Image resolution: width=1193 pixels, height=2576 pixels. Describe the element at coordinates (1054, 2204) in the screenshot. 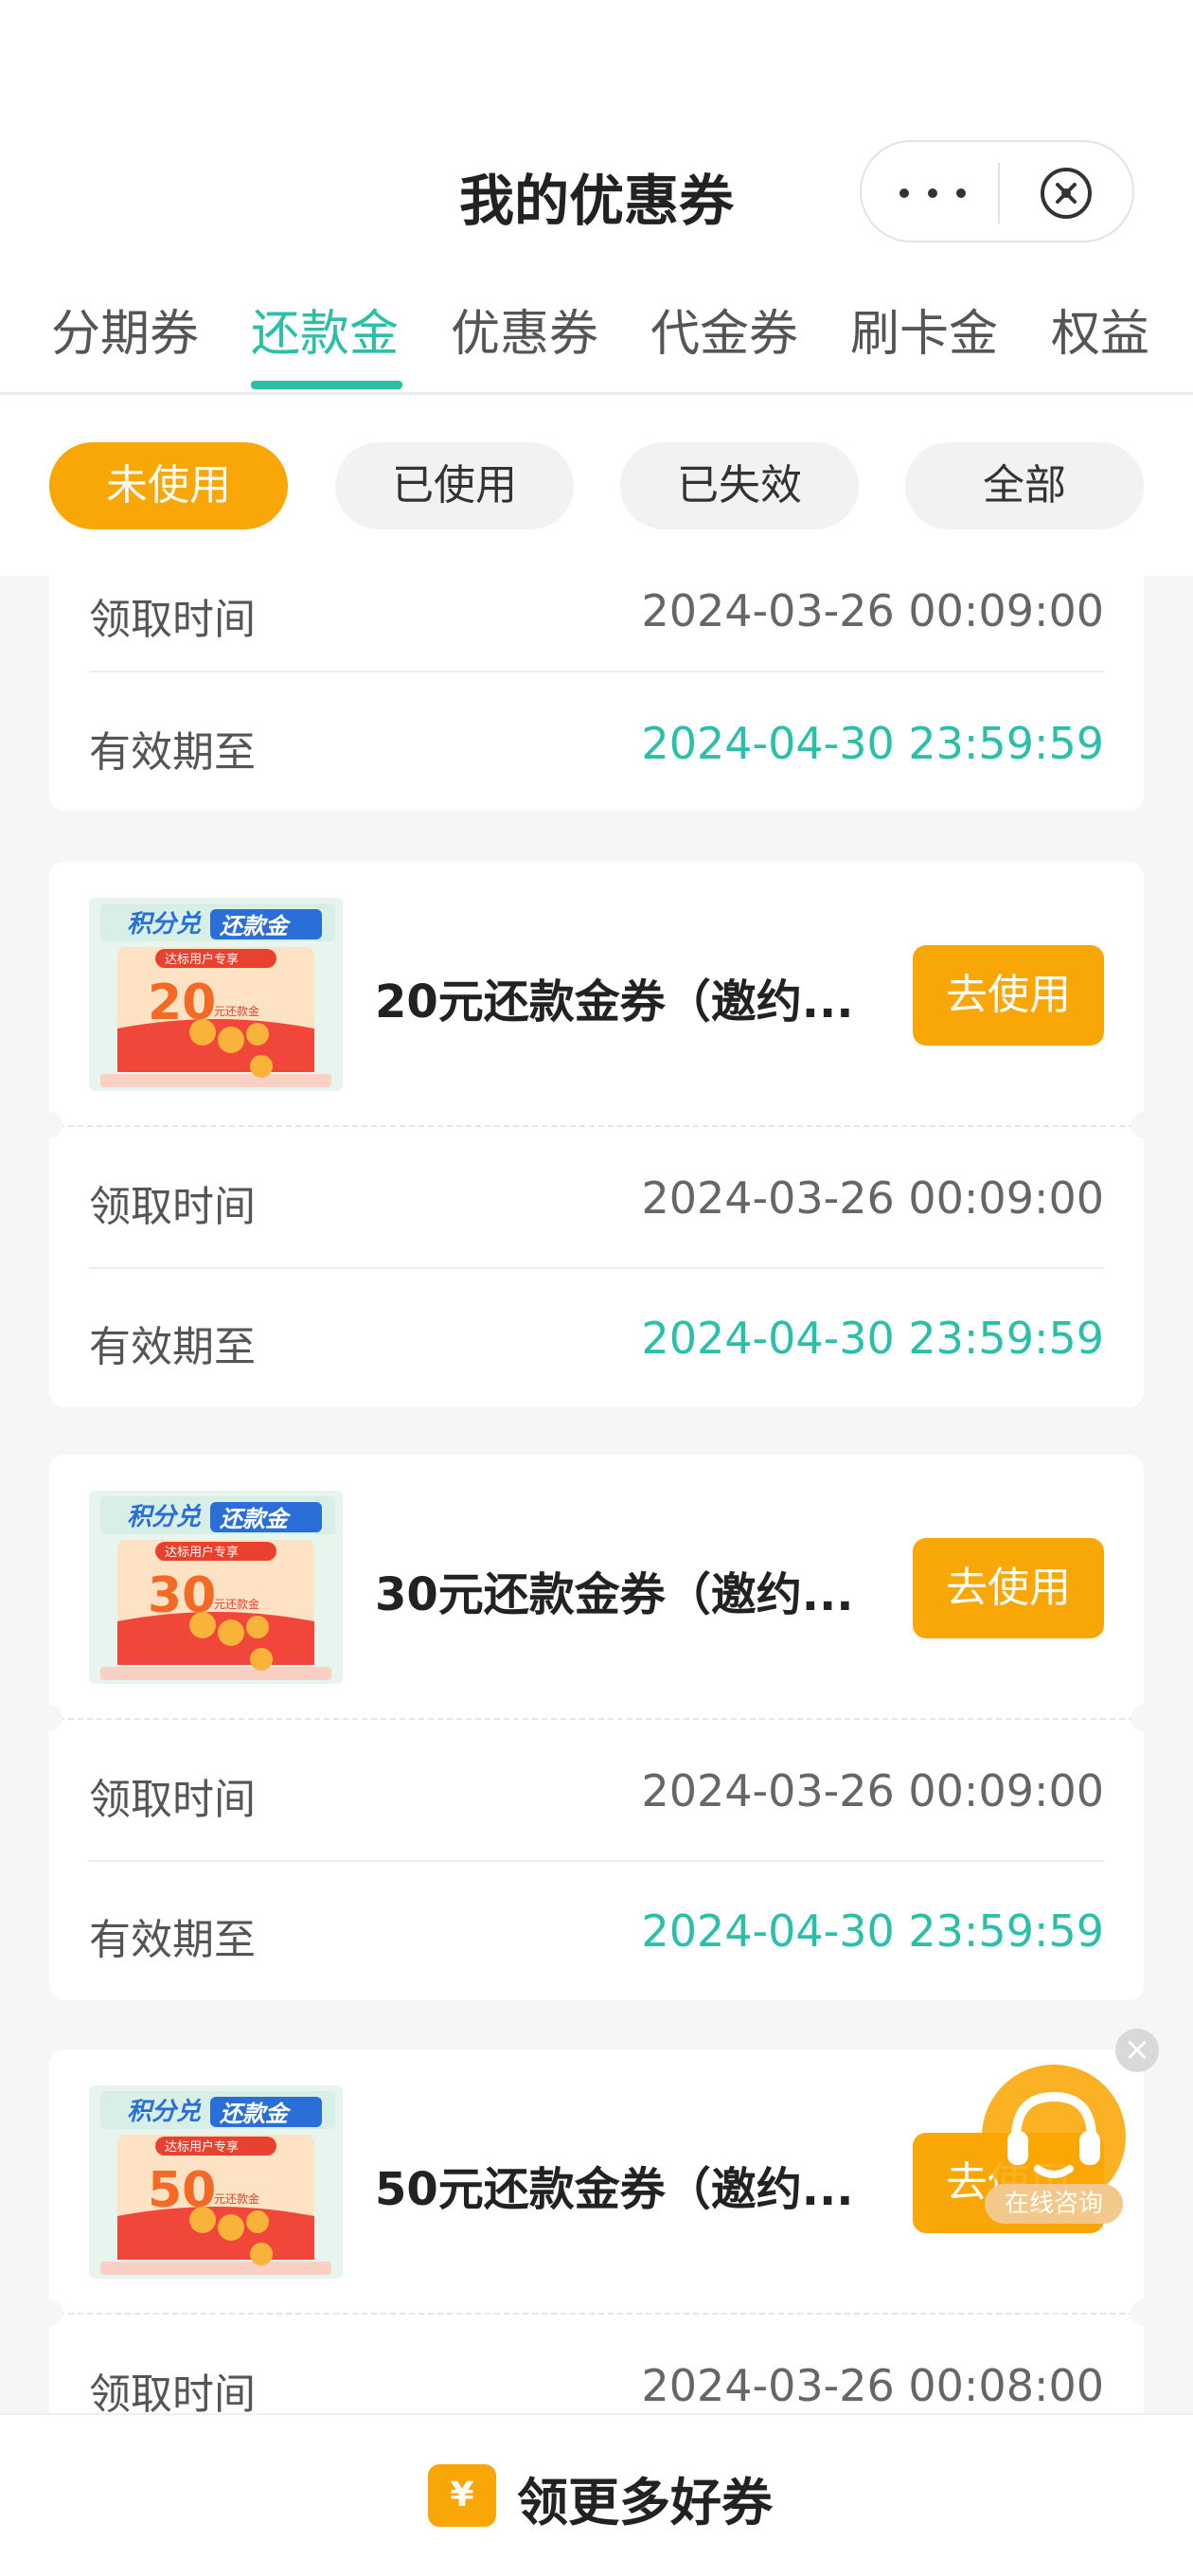

I see `service-label: 在线咨询` at that location.